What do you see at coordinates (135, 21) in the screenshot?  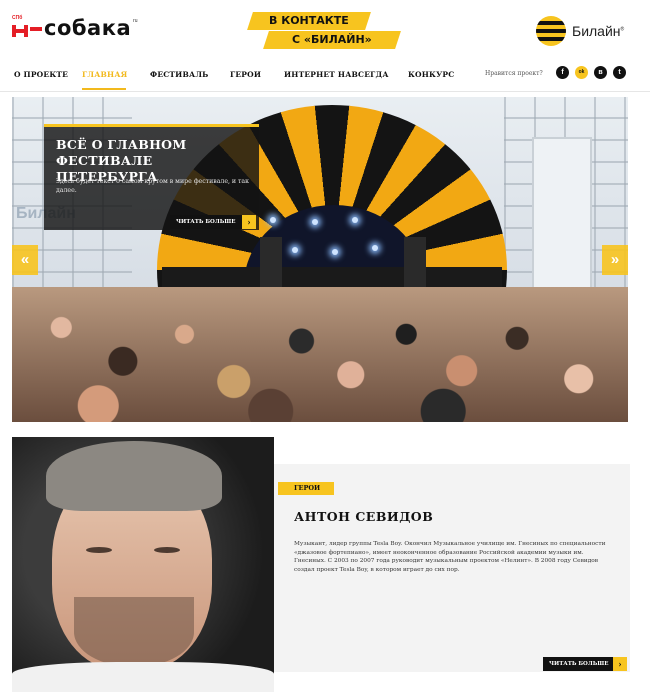 I see `logo-domain: ru` at bounding box center [135, 21].